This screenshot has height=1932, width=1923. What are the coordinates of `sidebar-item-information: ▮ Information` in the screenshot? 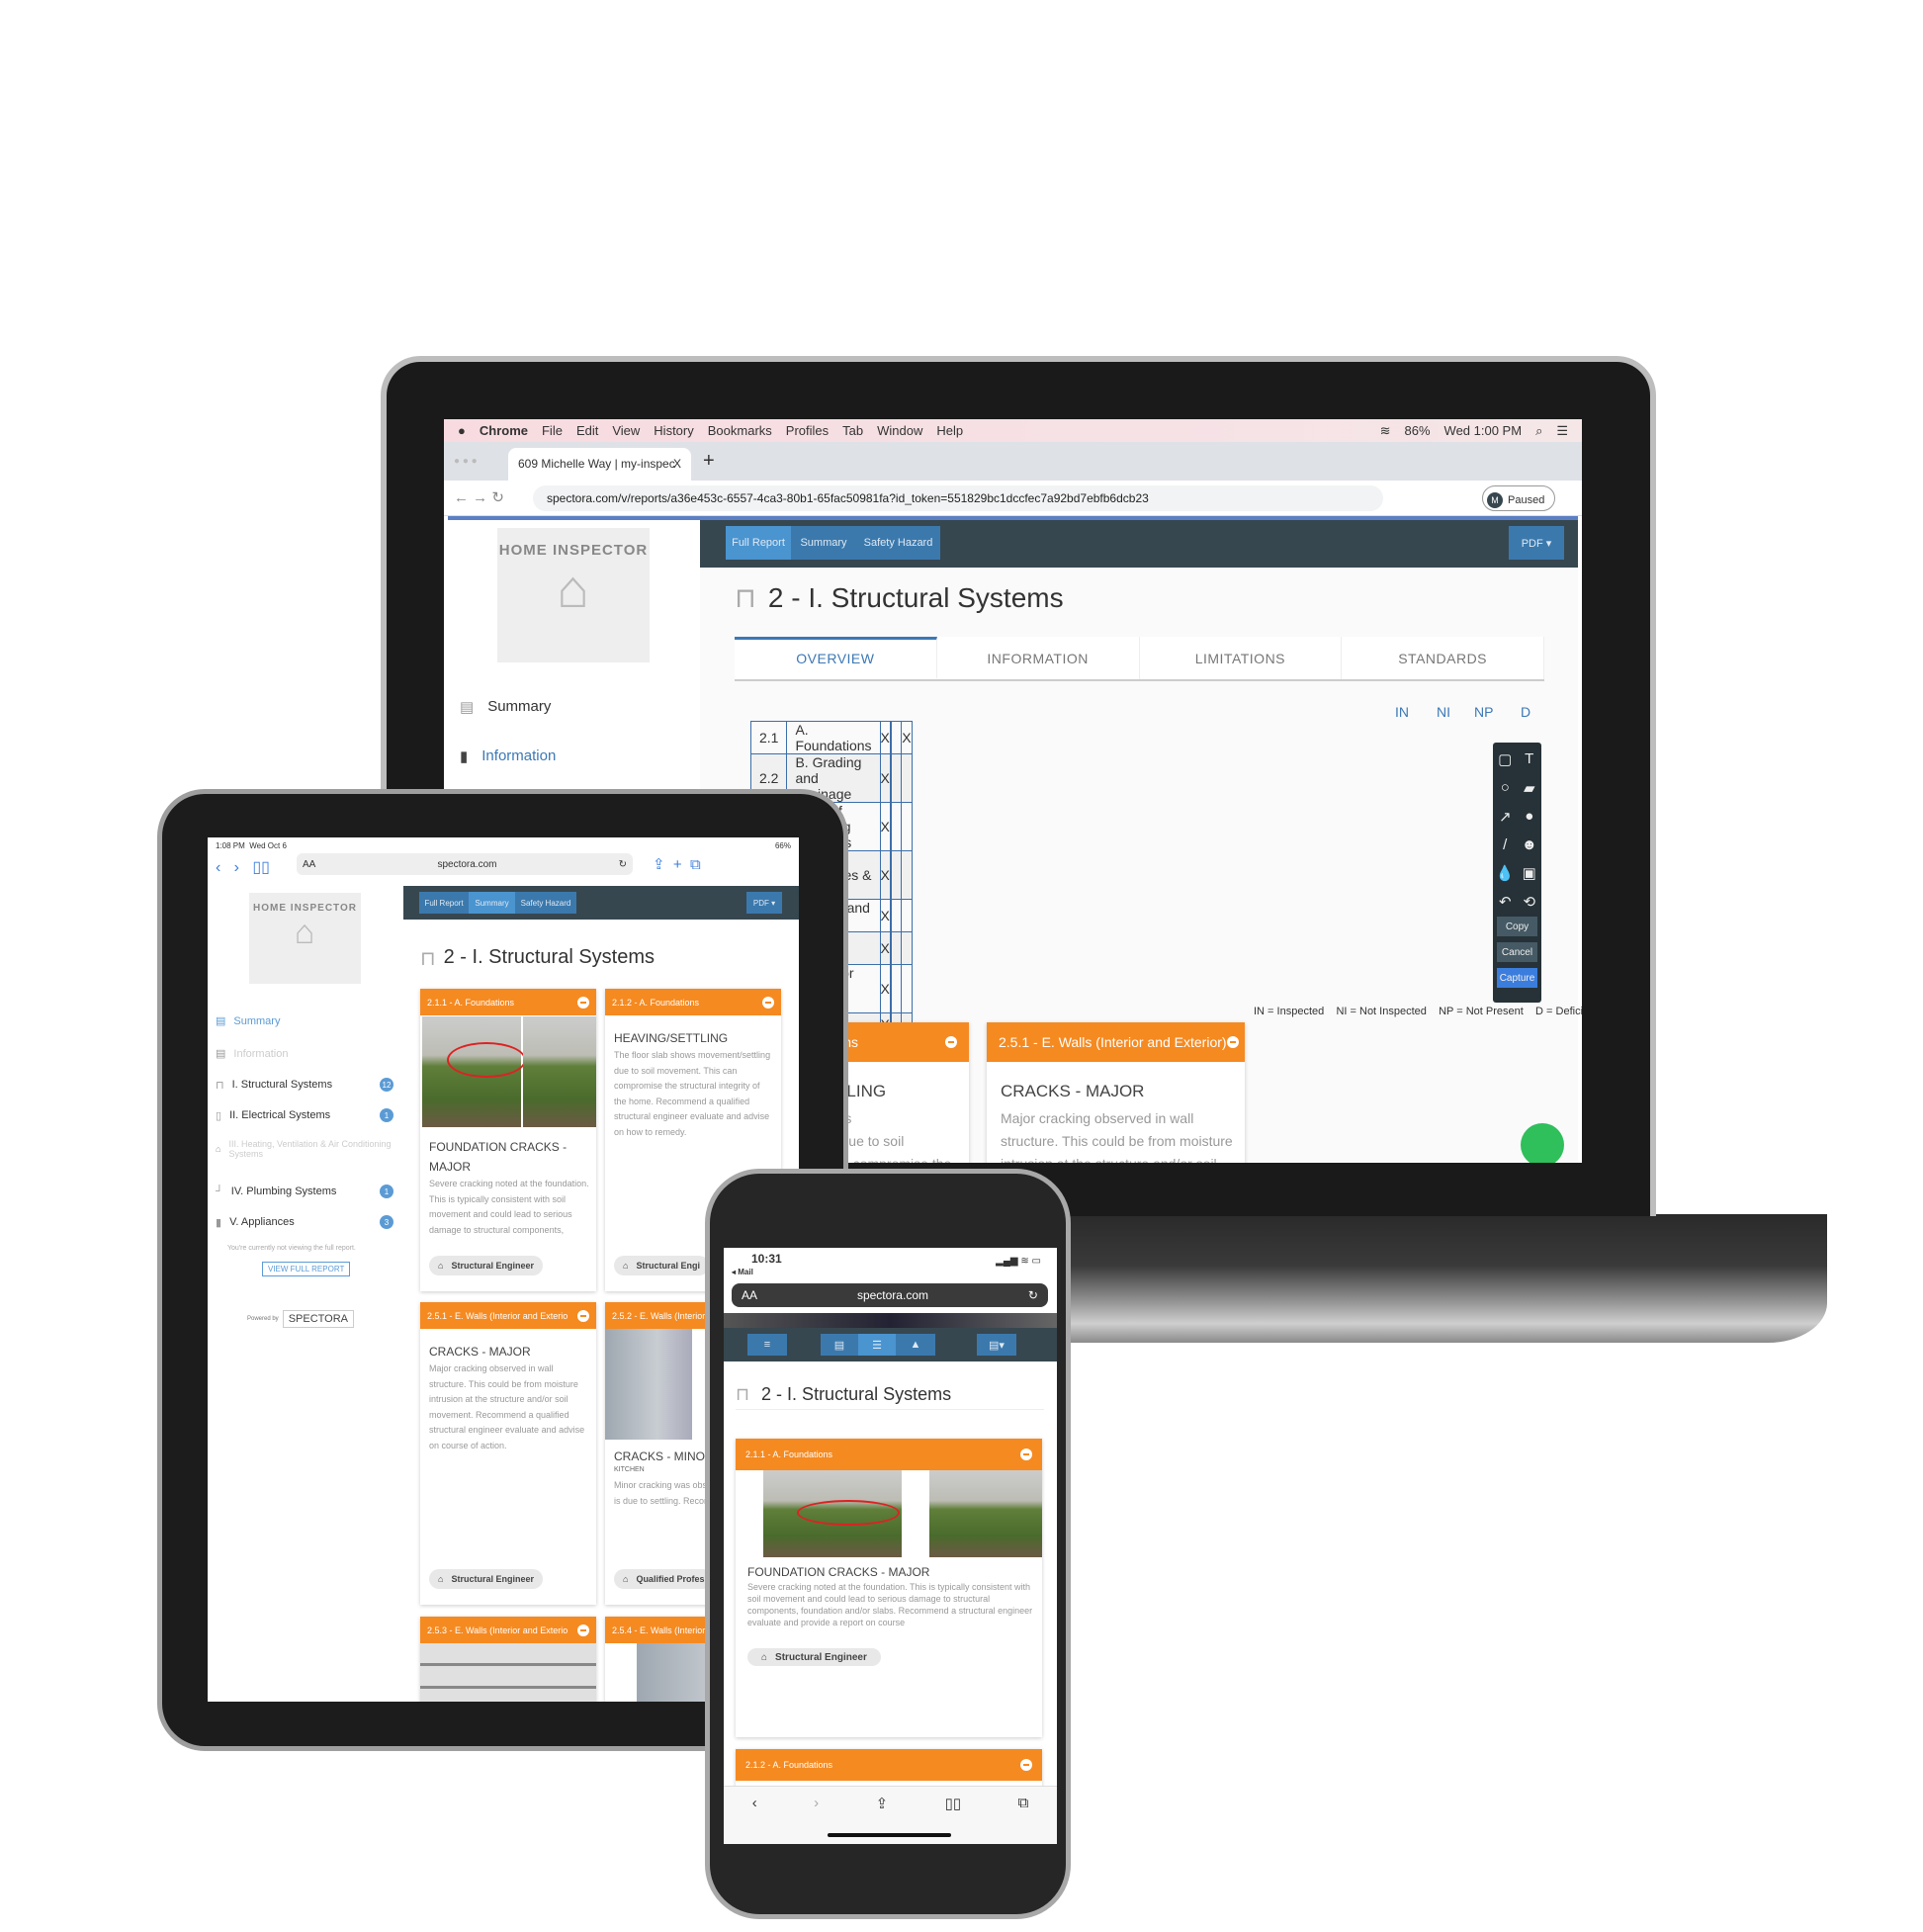 It's located at (508, 756).